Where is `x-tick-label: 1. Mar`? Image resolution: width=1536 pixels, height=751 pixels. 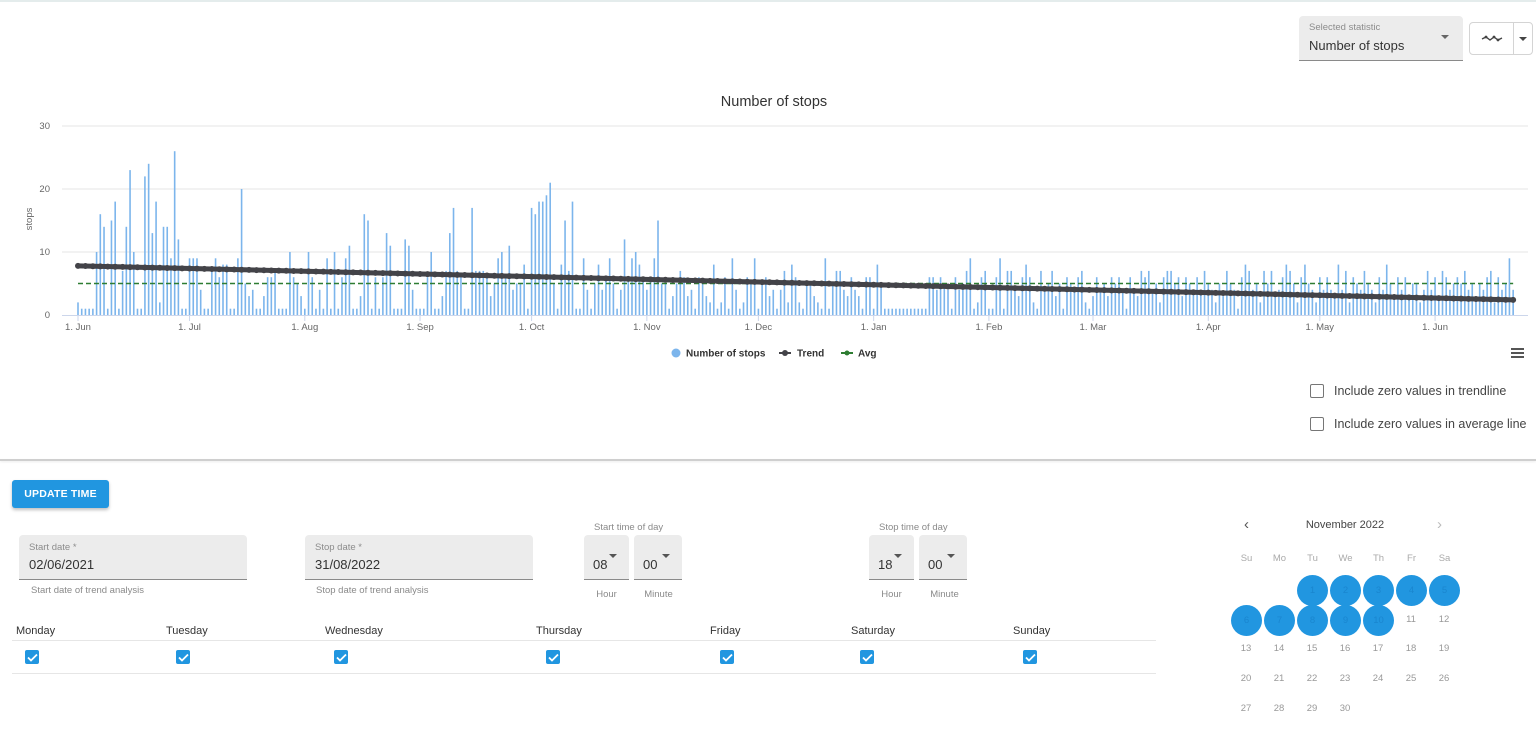
x-tick-label: 1. Mar is located at coordinates (1093, 327).